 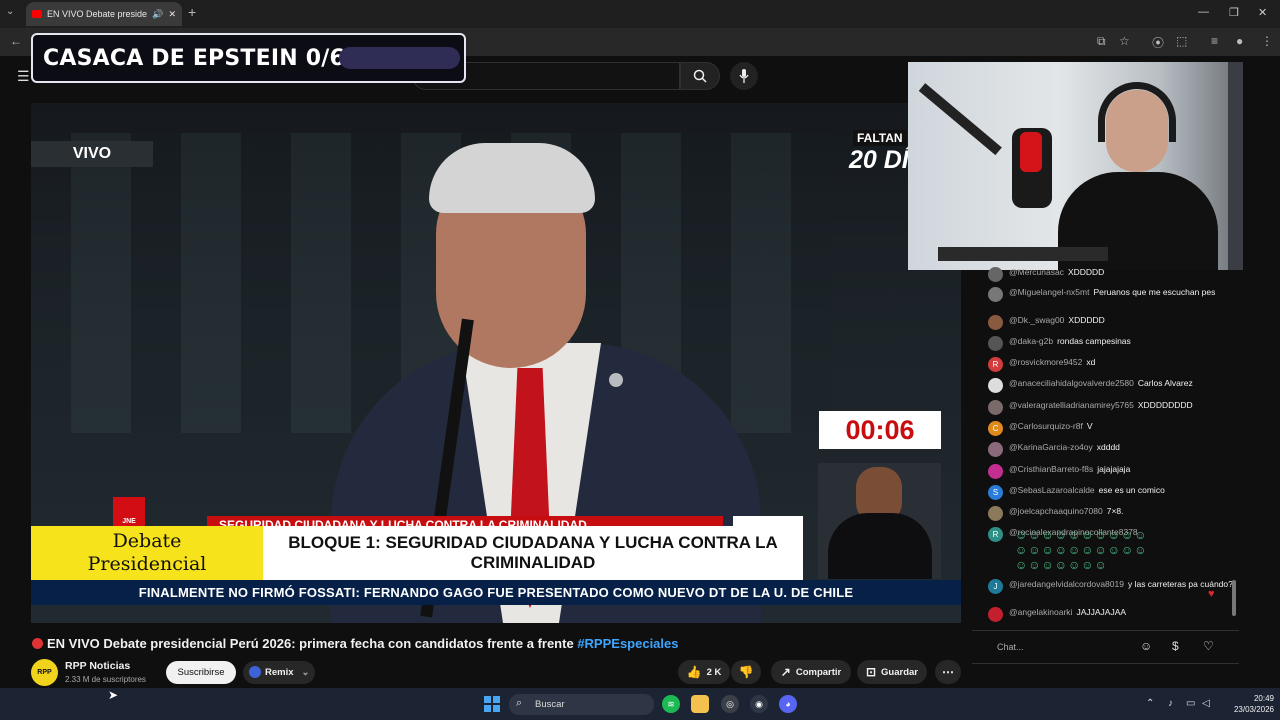 I want to click on taskbar-search: ⌕ Buscar, so click(x=581, y=704).